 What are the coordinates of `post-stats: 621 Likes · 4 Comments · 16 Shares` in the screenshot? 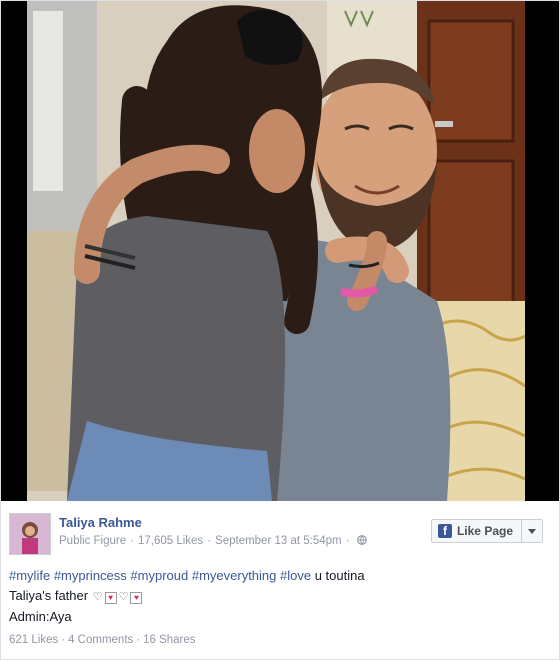 It's located at (102, 640).